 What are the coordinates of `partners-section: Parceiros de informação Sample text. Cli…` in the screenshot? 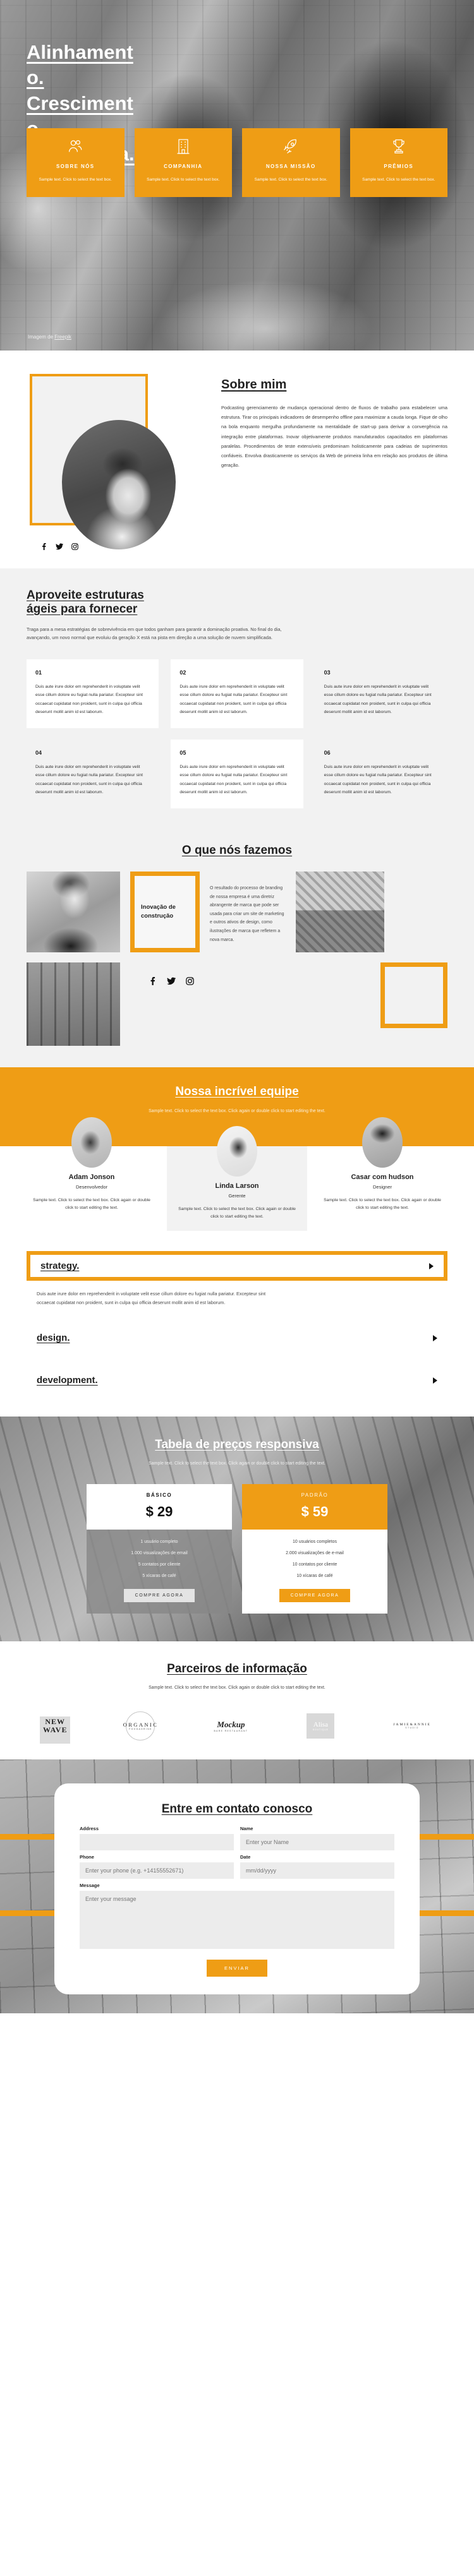 It's located at (237, 1700).